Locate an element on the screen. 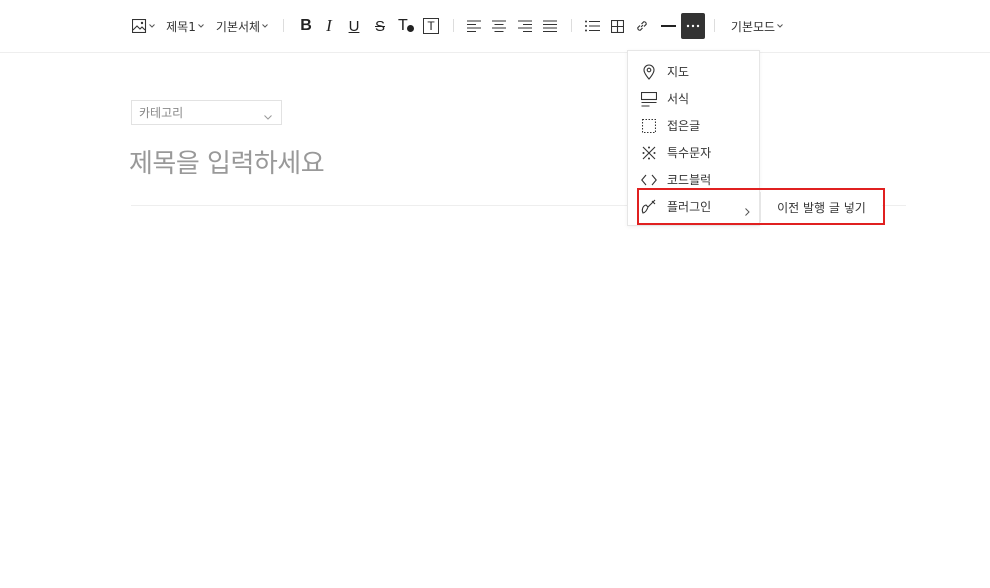  align-right-icon is located at coordinates (525, 26).